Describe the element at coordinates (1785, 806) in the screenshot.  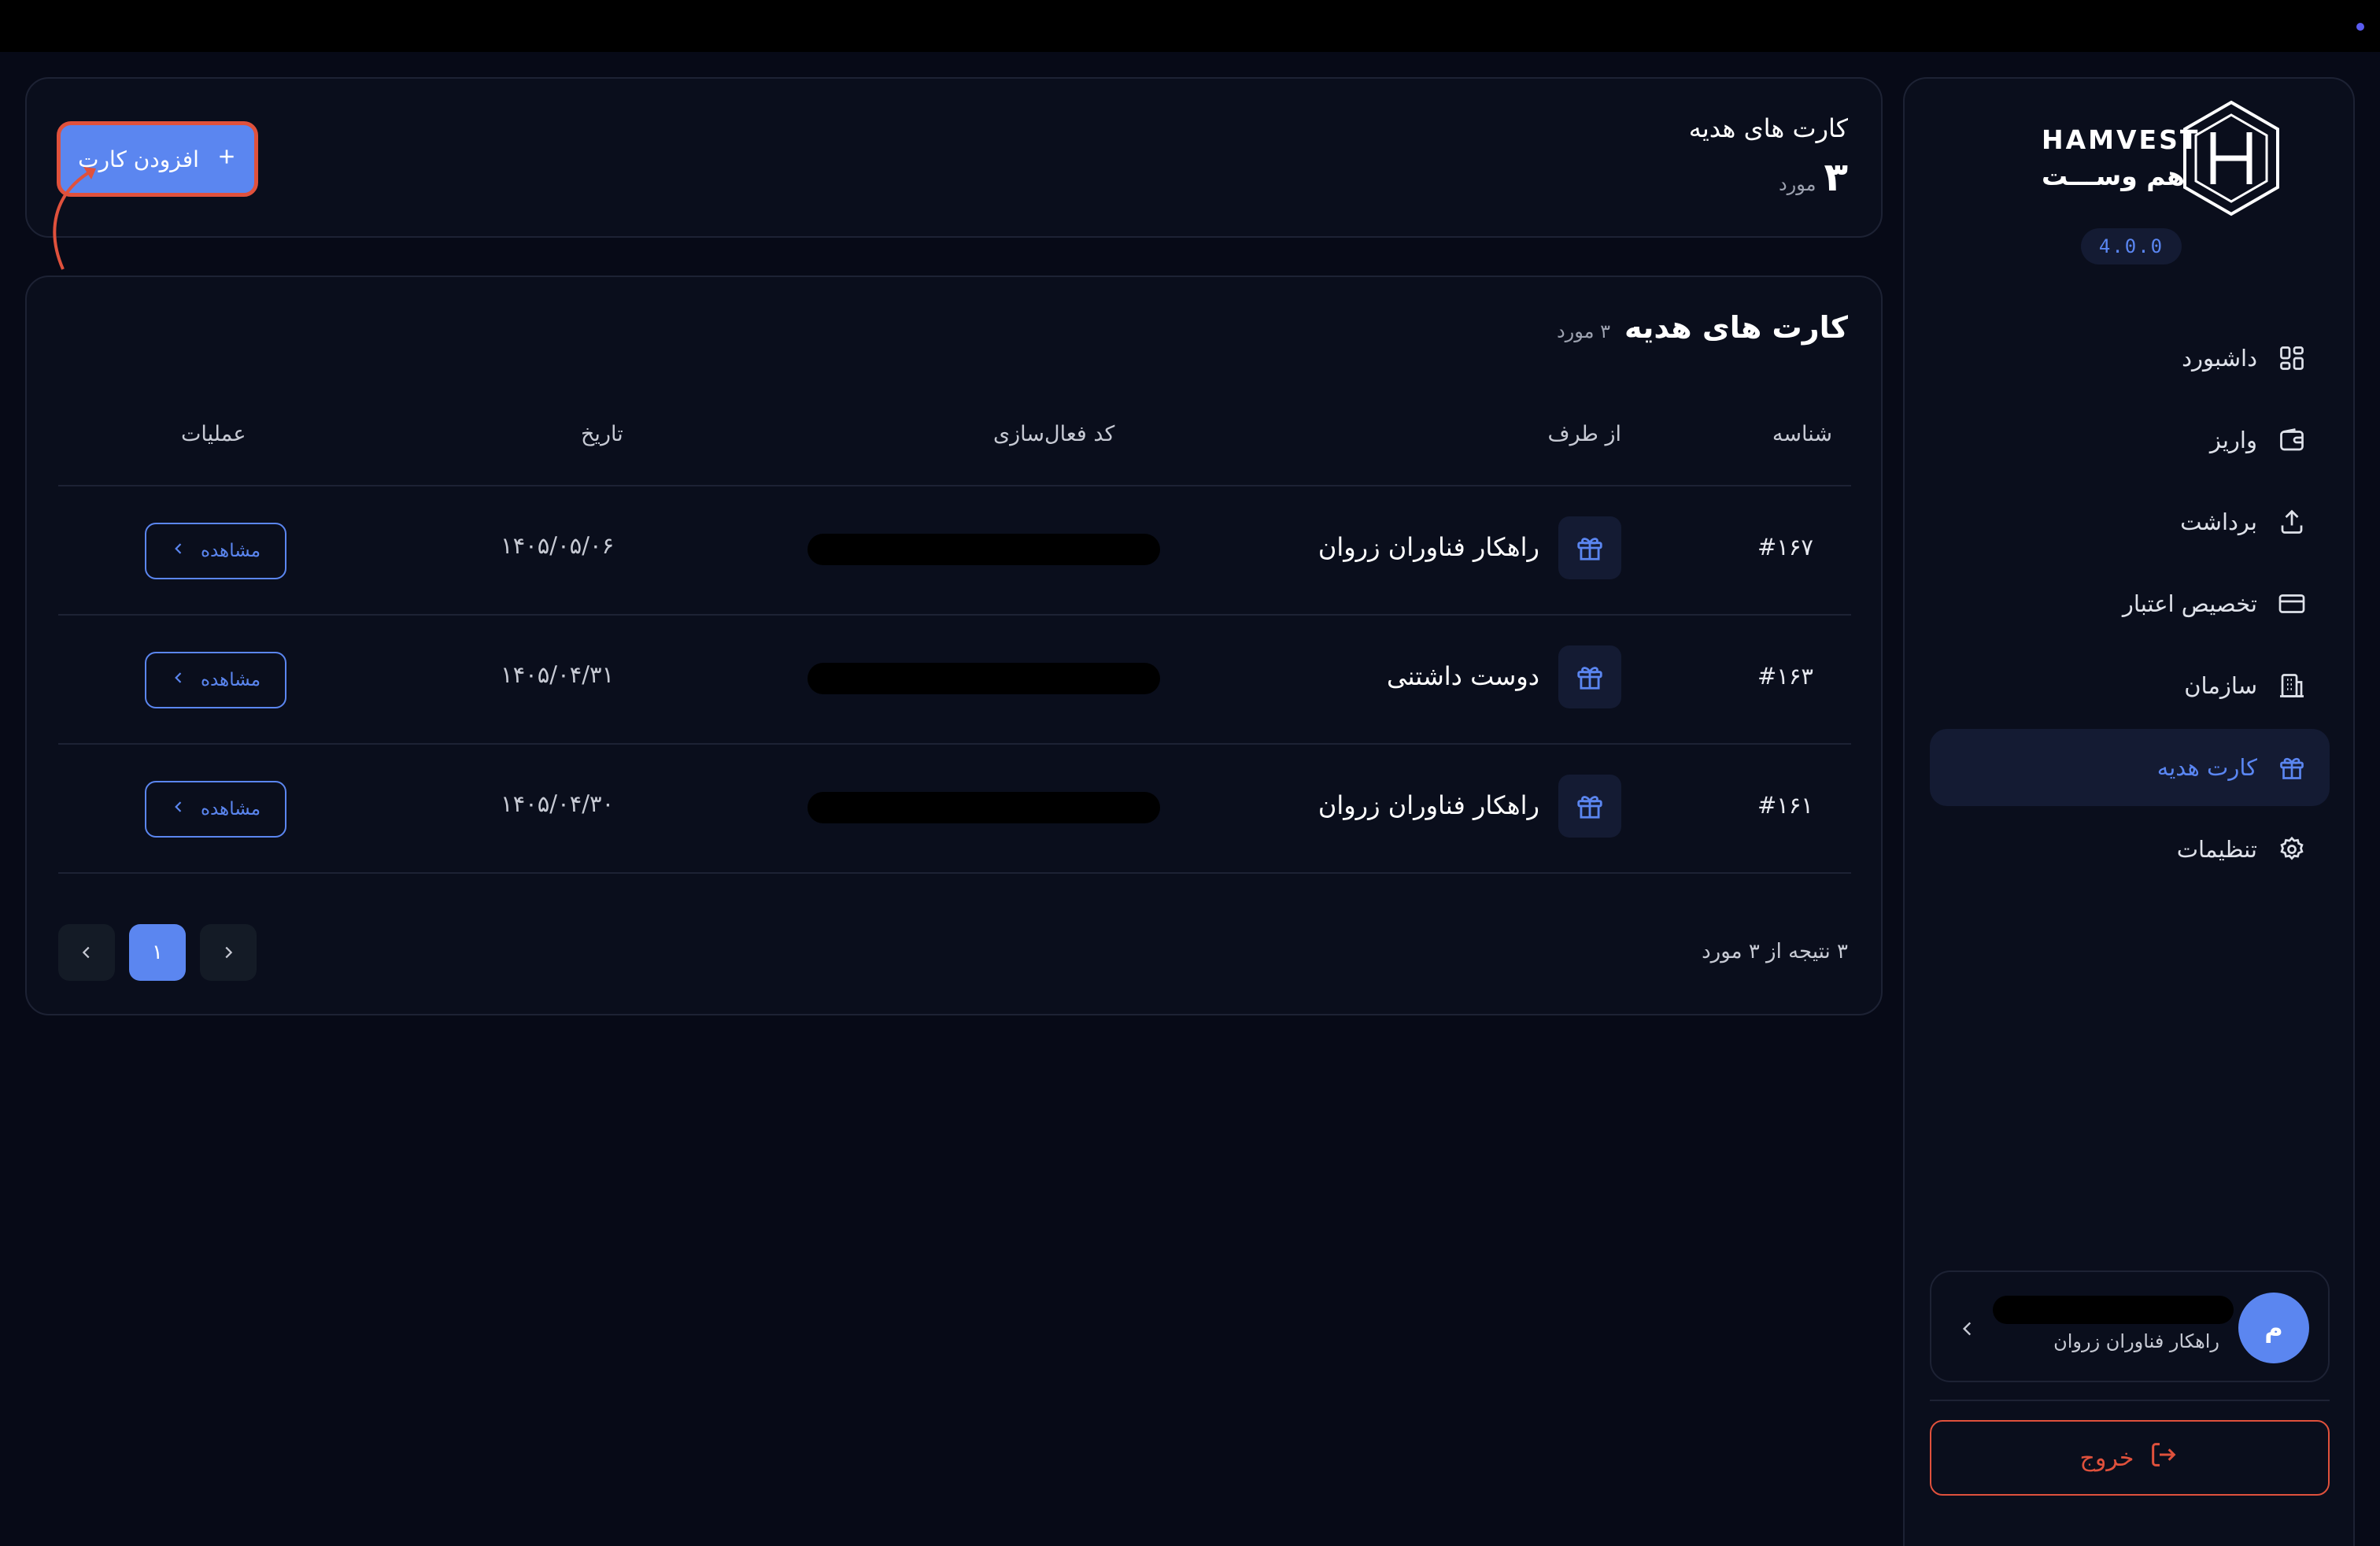
I see `cell-id: #۱۶۱` at that location.